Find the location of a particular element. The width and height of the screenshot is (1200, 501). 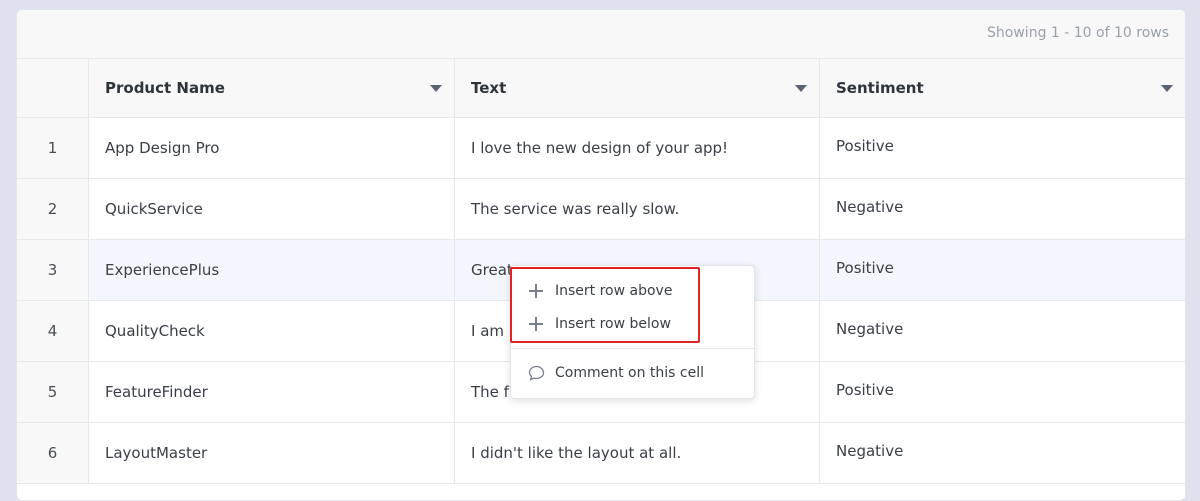

row-number: 1 is located at coordinates (53, 148).